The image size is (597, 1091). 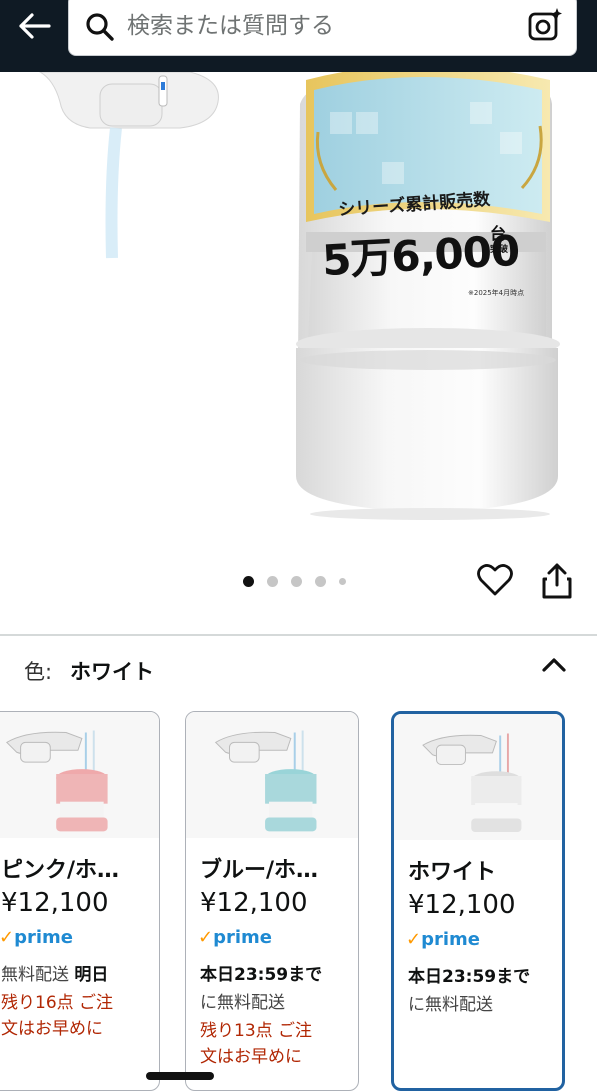 I want to click on back-button, so click(x=34, y=26).